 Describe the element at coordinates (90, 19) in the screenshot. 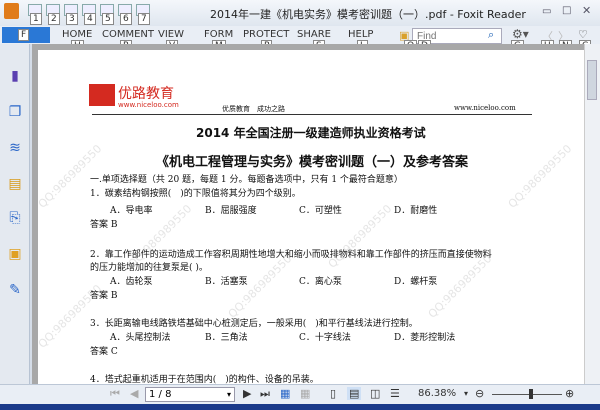

I see `key-tip: 4` at that location.